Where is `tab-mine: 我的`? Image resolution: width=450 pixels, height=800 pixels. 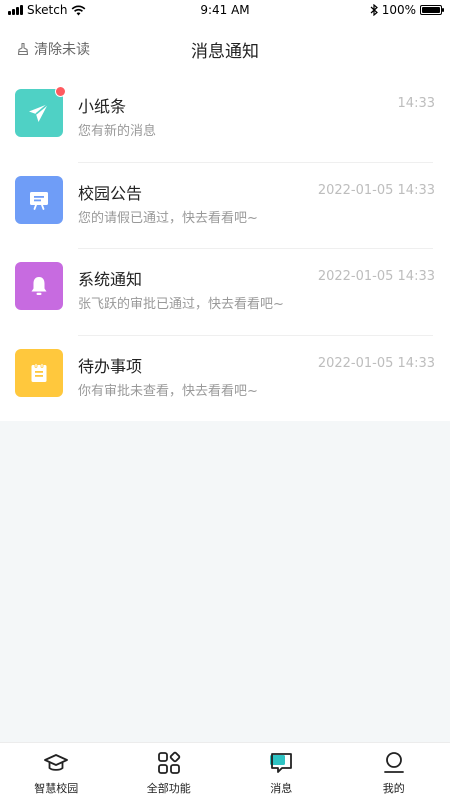
tab-mine: 我的 is located at coordinates (394, 771).